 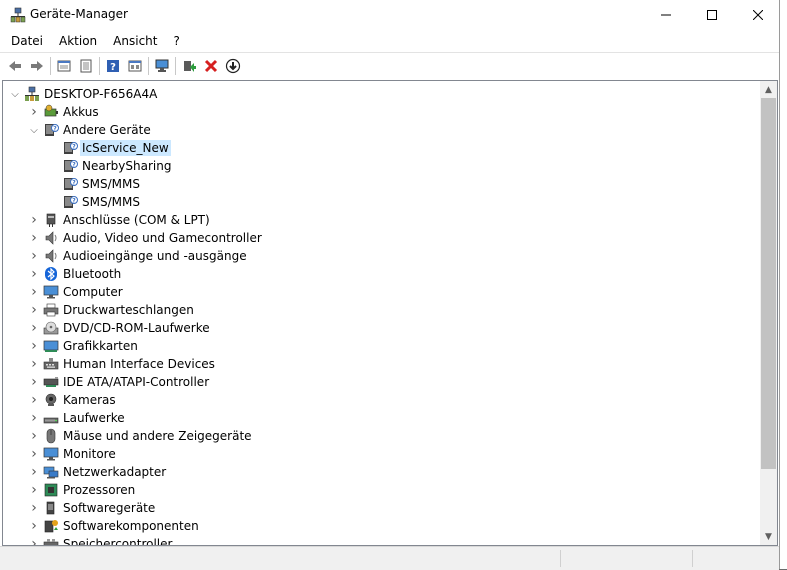 I want to click on camera-icon, so click(x=51, y=399).